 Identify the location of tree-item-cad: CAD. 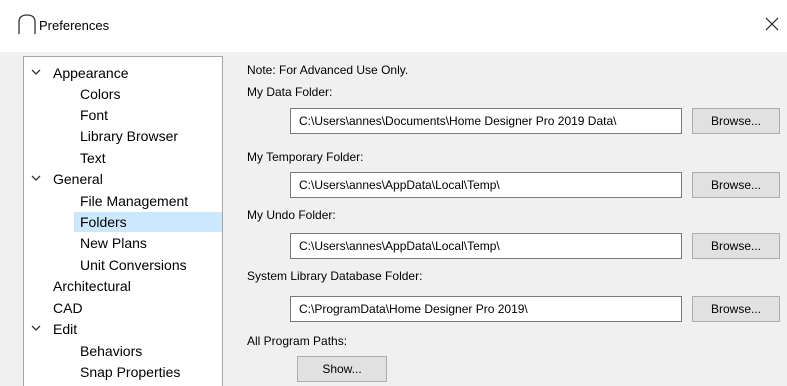
(68, 308).